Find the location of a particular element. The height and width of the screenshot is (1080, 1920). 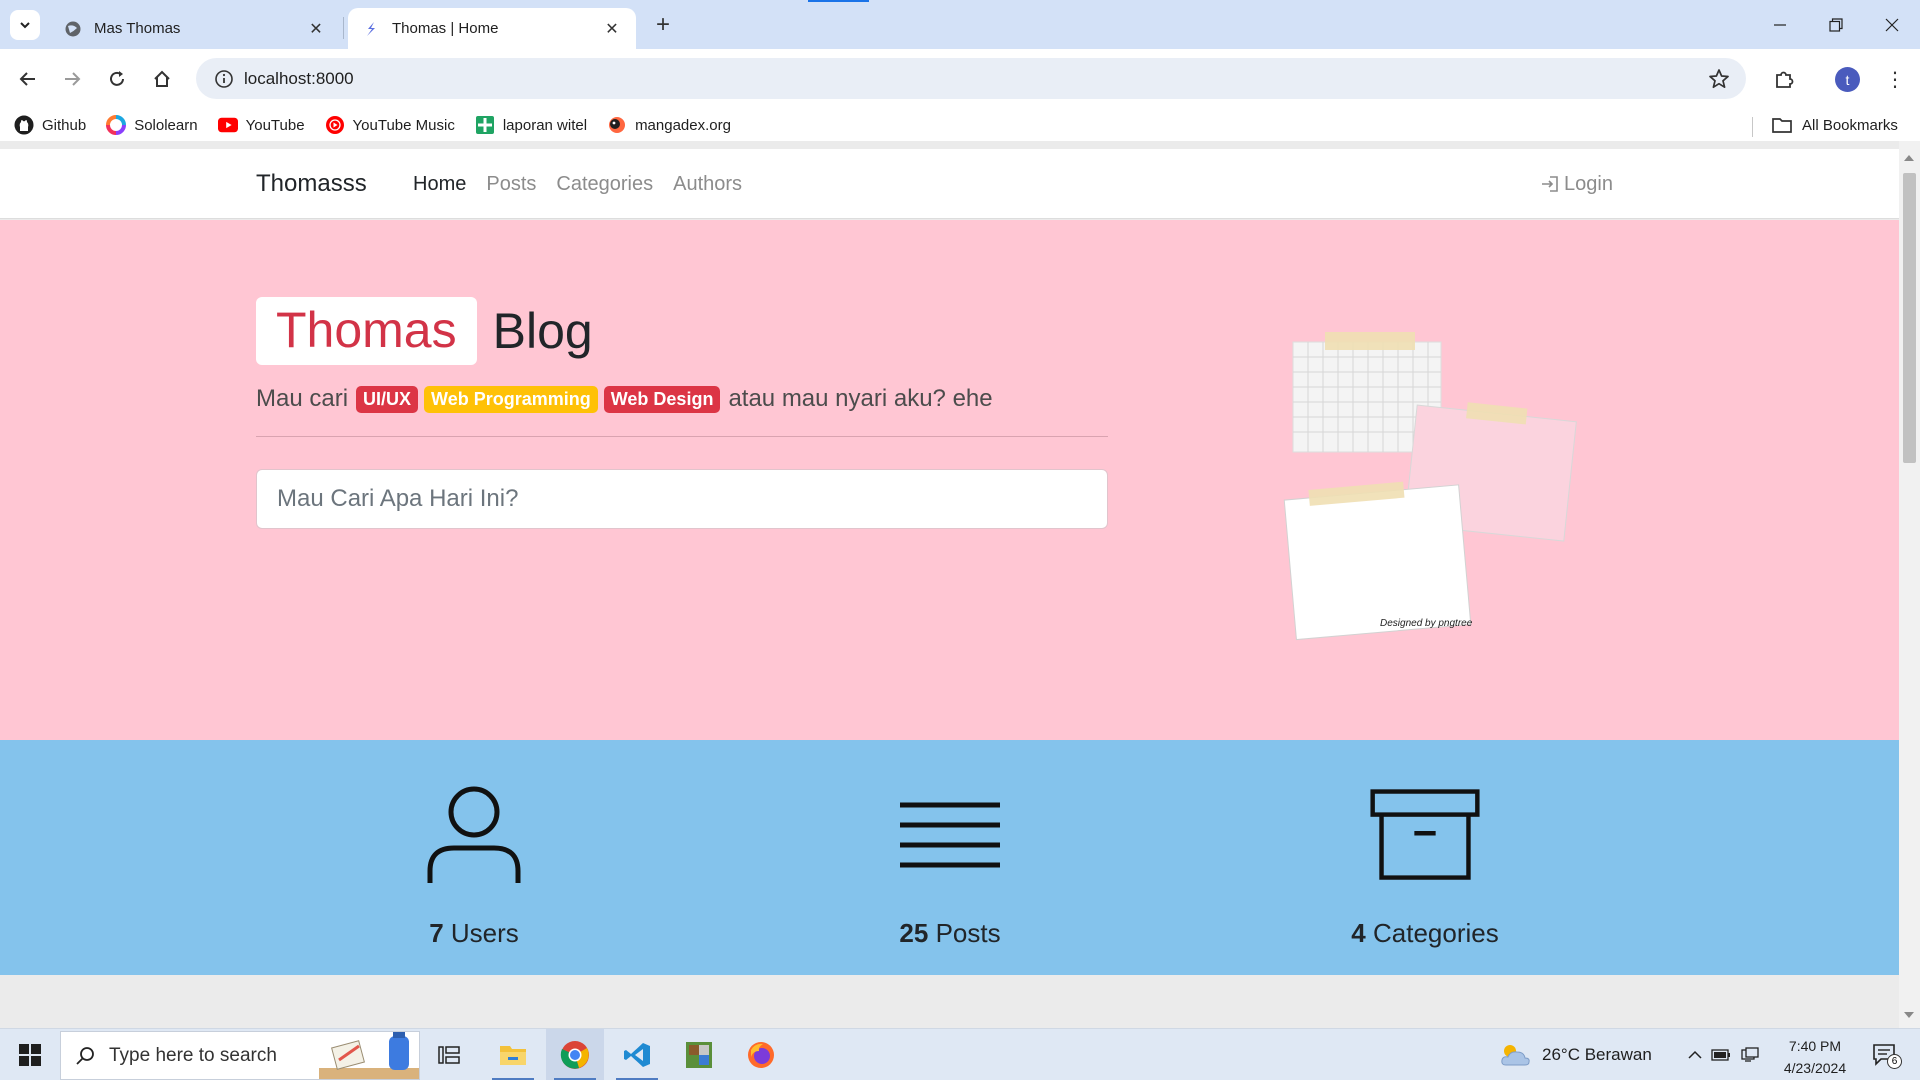

bookmark-mangadex: mangadex.org is located at coordinates (669, 125).